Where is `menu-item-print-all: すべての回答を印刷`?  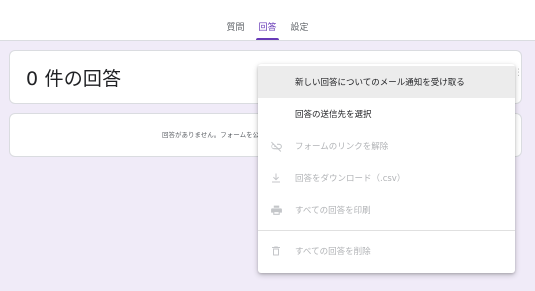
menu-item-print-all: すべての回答を印刷 is located at coordinates (386, 210).